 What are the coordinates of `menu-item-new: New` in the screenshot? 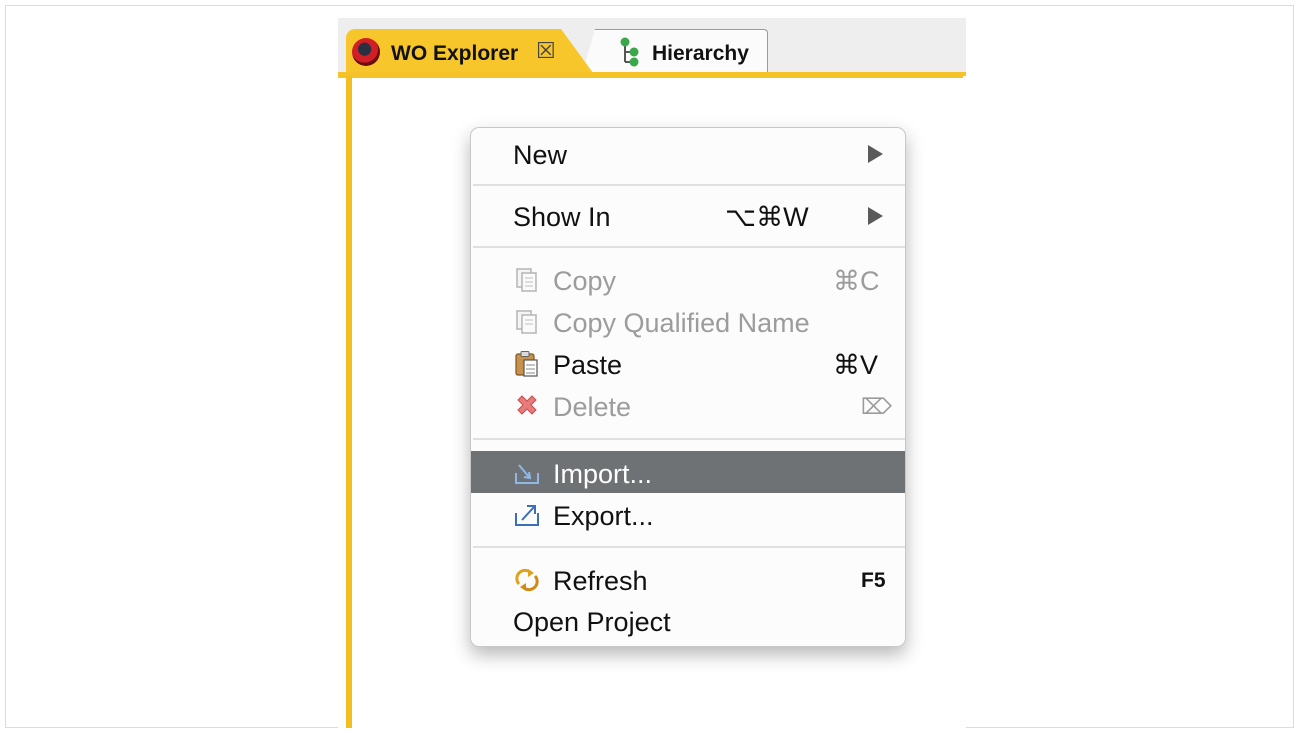 It's located at (688, 153).